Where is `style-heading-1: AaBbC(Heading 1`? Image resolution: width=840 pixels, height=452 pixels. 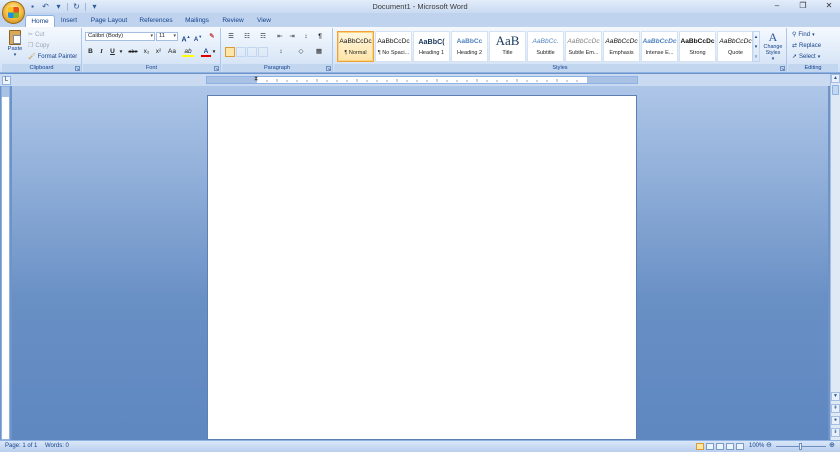
style-heading-1: AaBbC(Heading 1 is located at coordinates (431, 46).